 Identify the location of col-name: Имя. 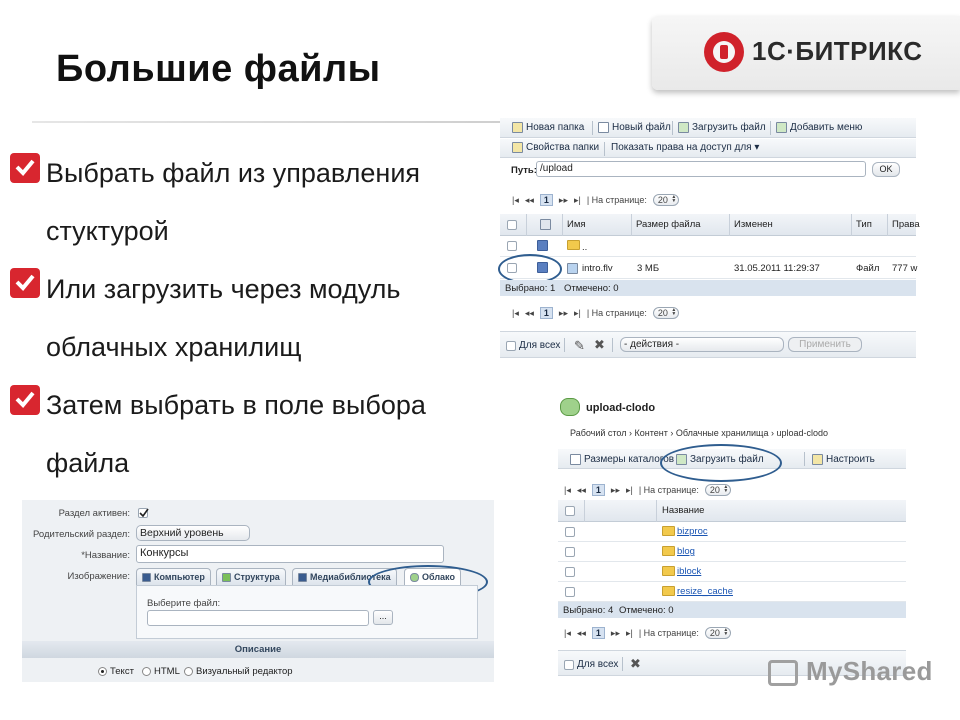
(576, 224).